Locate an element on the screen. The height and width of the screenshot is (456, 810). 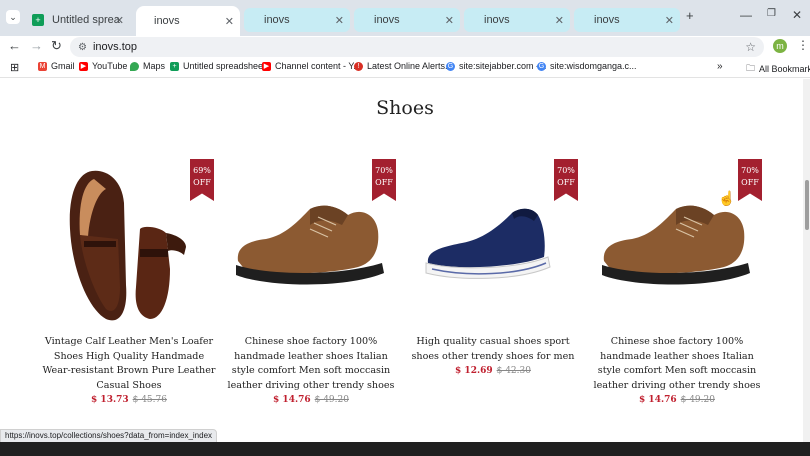
window-close-icon: ✕ is located at coordinates (797, 15).